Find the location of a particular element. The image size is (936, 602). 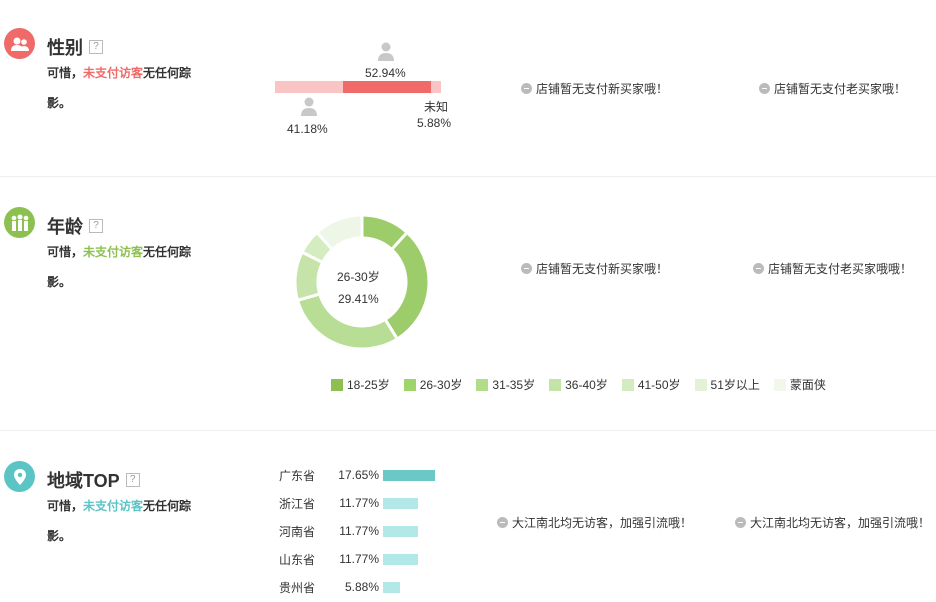

region-notice-2: 大江南北均无访客，加强引流哦！ is located at coordinates (832, 522).